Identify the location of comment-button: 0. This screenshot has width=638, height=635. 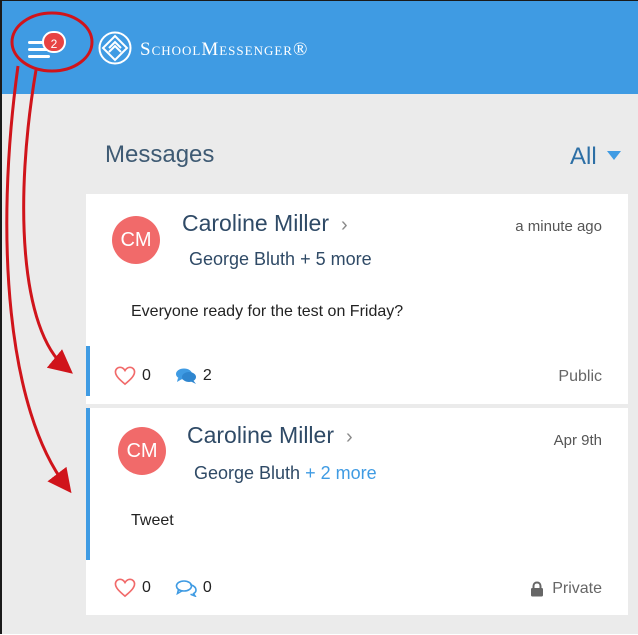
(193, 588).